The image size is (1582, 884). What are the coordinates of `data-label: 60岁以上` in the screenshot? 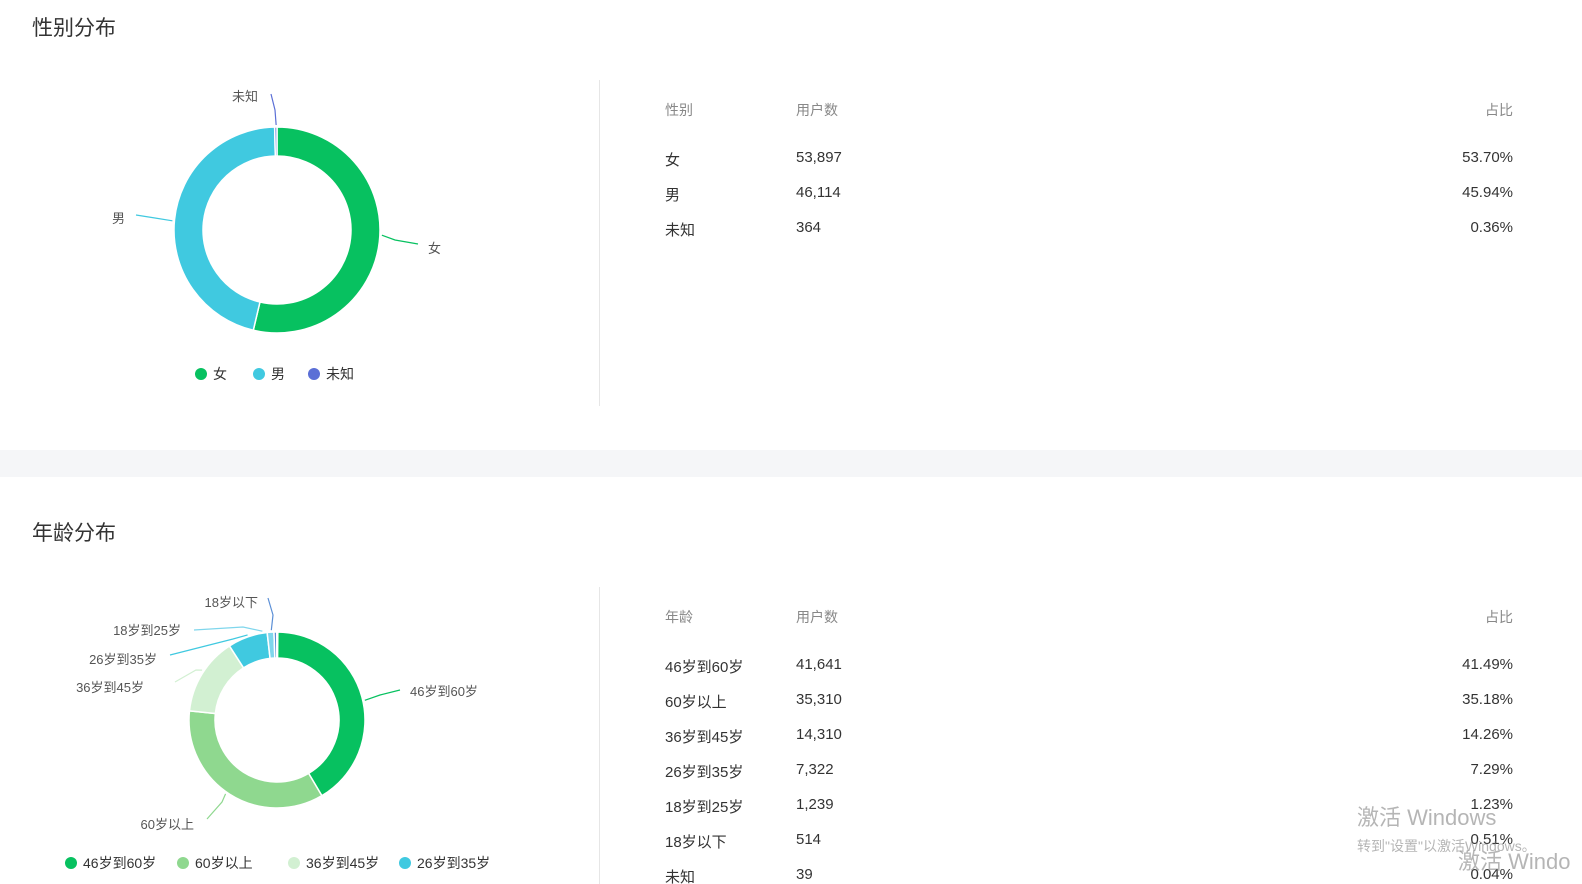 It's located at (167, 824).